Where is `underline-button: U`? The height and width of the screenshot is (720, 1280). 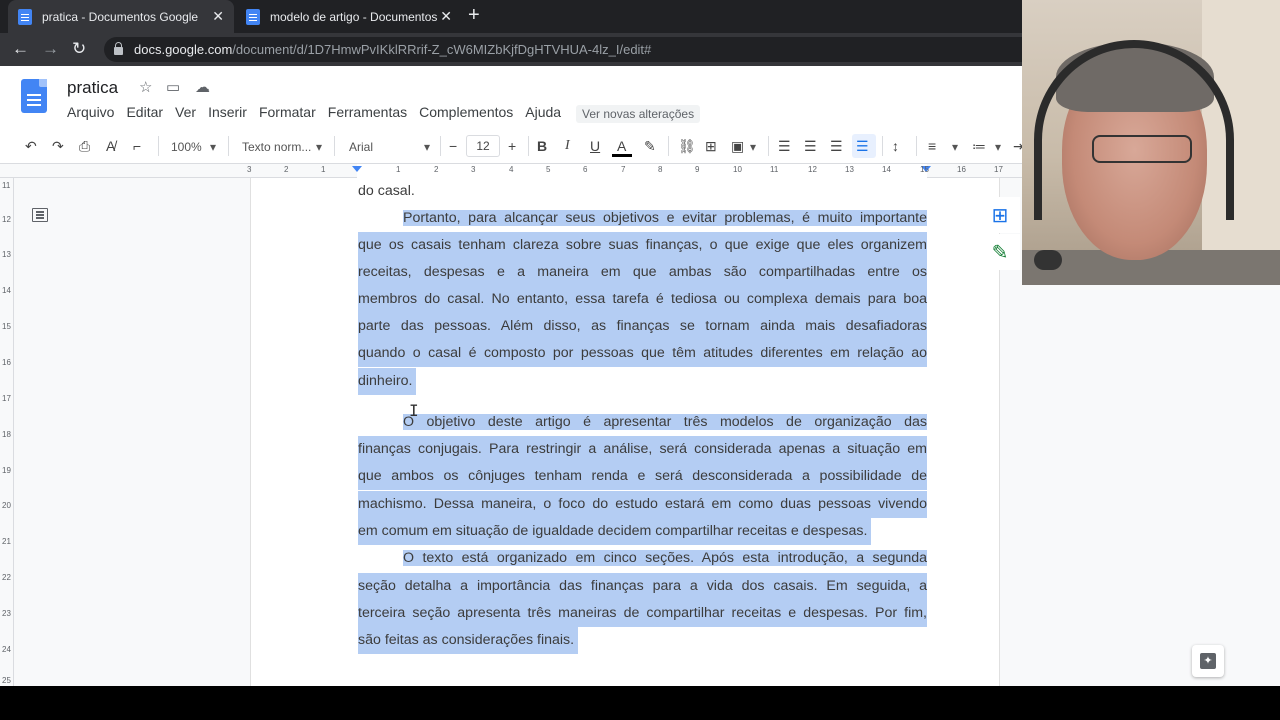 underline-button: U is located at coordinates (595, 146).